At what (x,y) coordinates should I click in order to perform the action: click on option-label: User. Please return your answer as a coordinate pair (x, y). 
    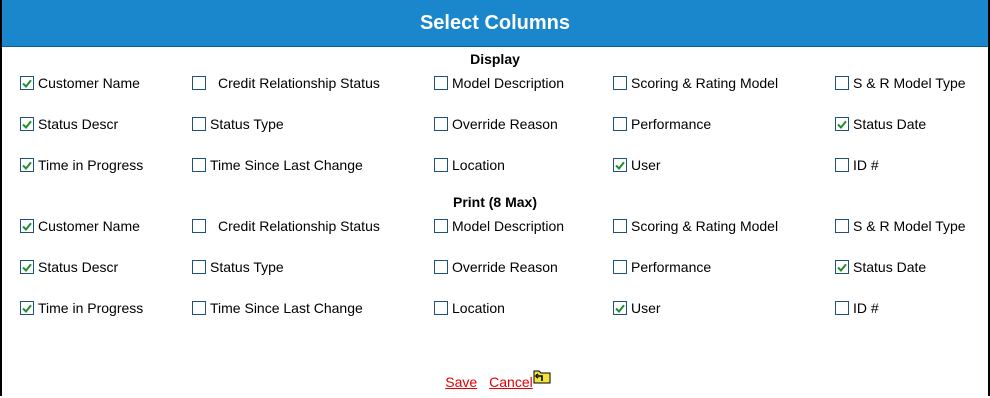
    Looking at the image, I should click on (646, 308).